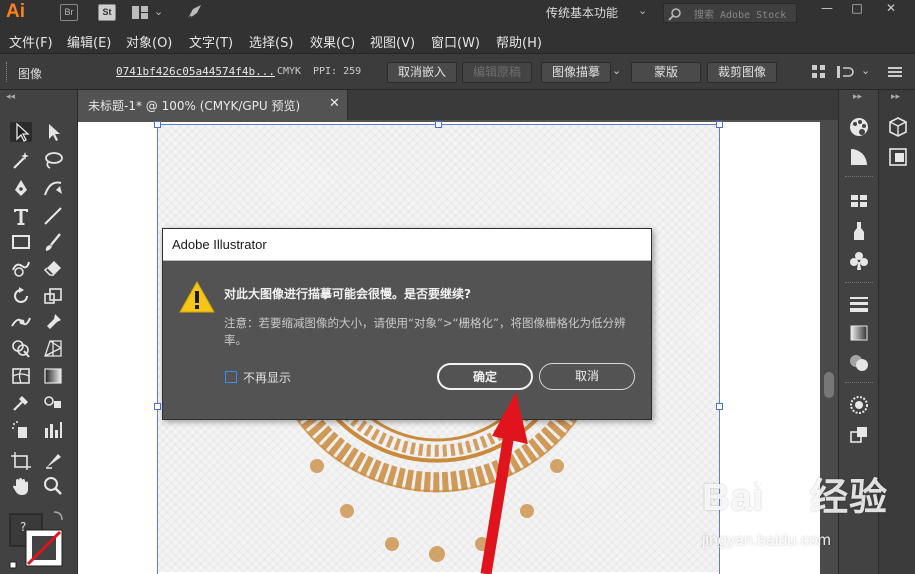  I want to click on resize-handle-left, so click(157, 406).